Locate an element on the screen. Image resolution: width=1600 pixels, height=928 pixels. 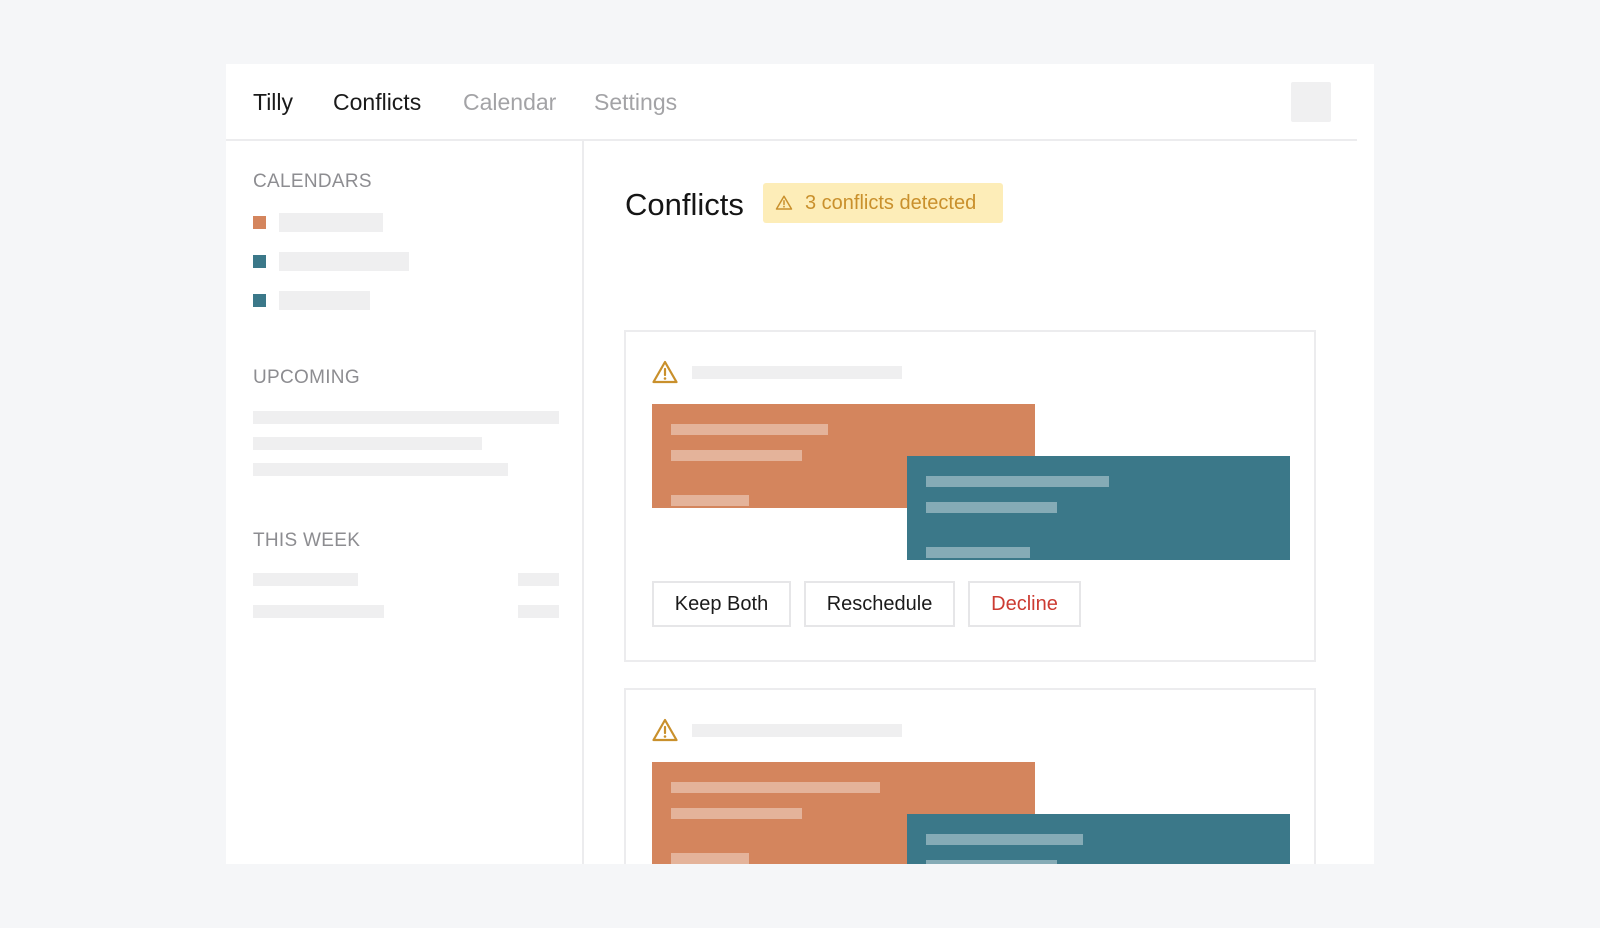
nav-tab-conflicts: Conflicts is located at coordinates (377, 102).